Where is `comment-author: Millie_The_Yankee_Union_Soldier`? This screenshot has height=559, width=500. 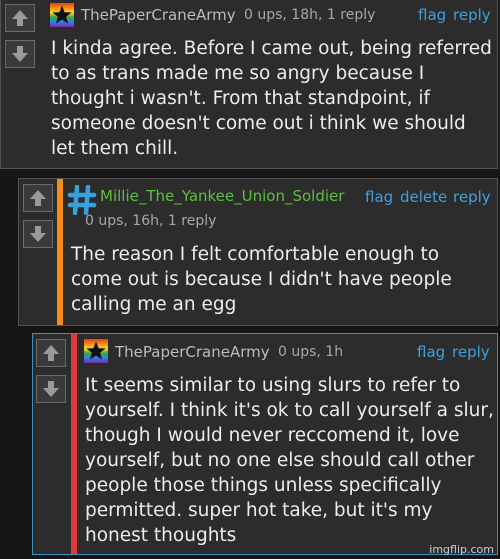 comment-author: Millie_The_Yankee_Union_Soldier is located at coordinates (222, 196).